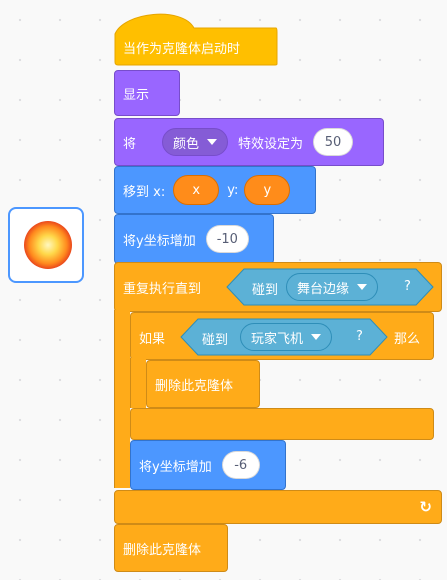 The width and height of the screenshot is (447, 580). Describe the element at coordinates (186, 144) in the screenshot. I see `effect-dropdown-value: 颜色` at that location.